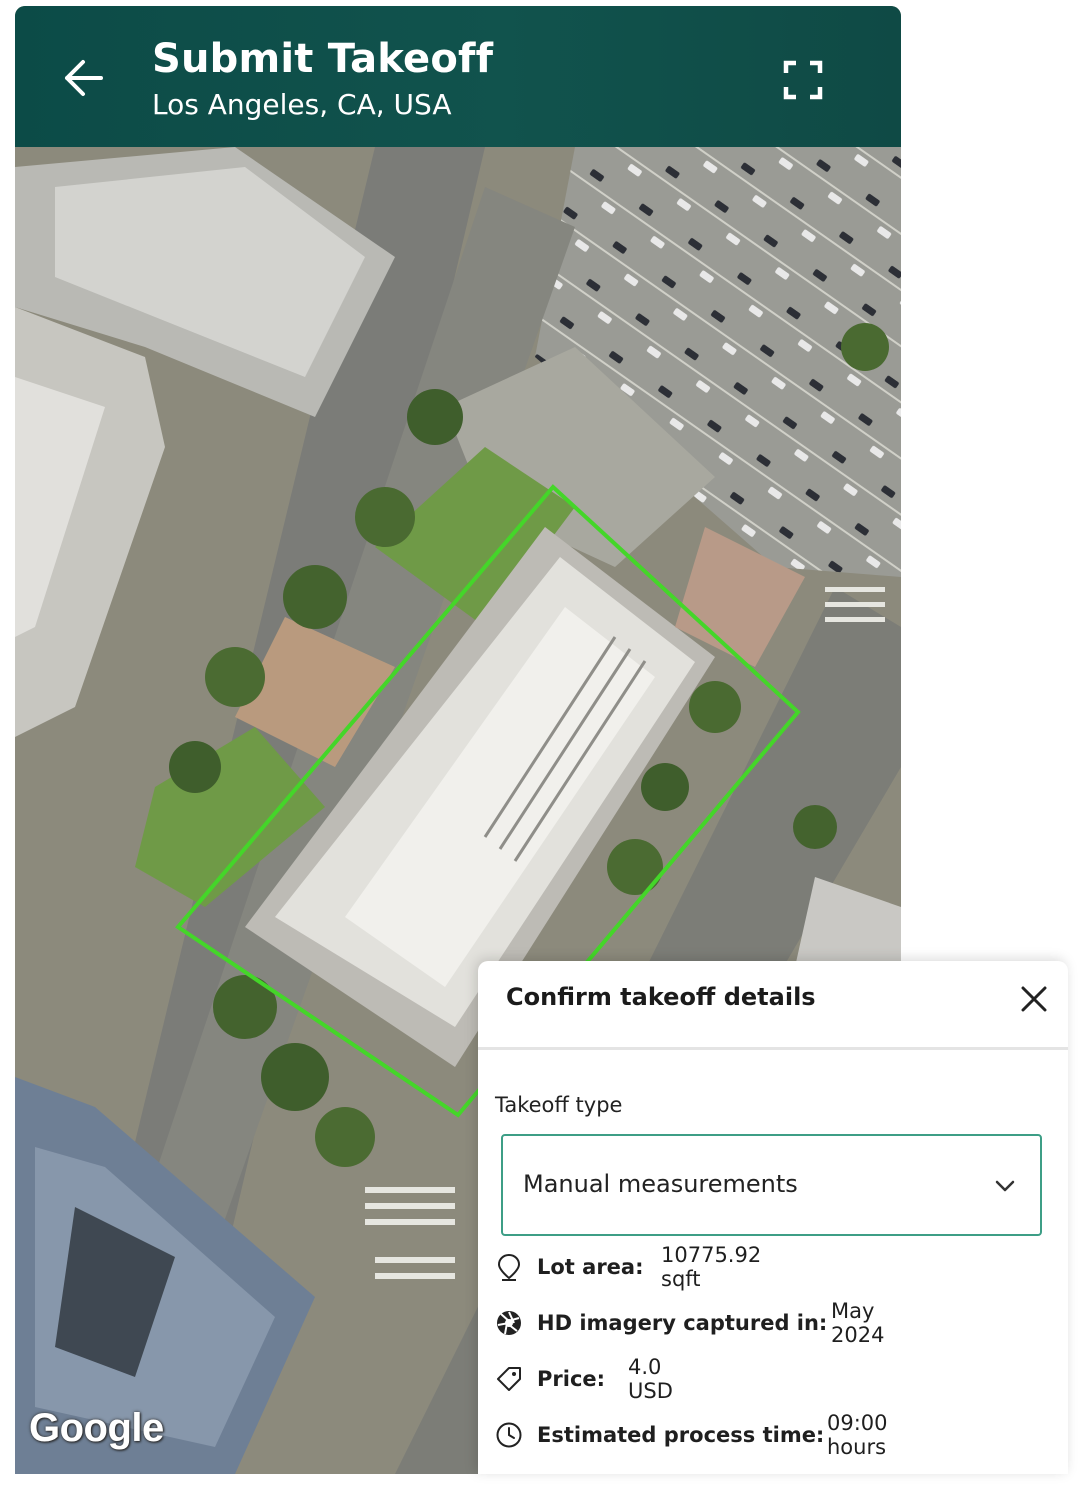 The height and width of the screenshot is (1495, 1080). I want to click on close-button, so click(1034, 999).